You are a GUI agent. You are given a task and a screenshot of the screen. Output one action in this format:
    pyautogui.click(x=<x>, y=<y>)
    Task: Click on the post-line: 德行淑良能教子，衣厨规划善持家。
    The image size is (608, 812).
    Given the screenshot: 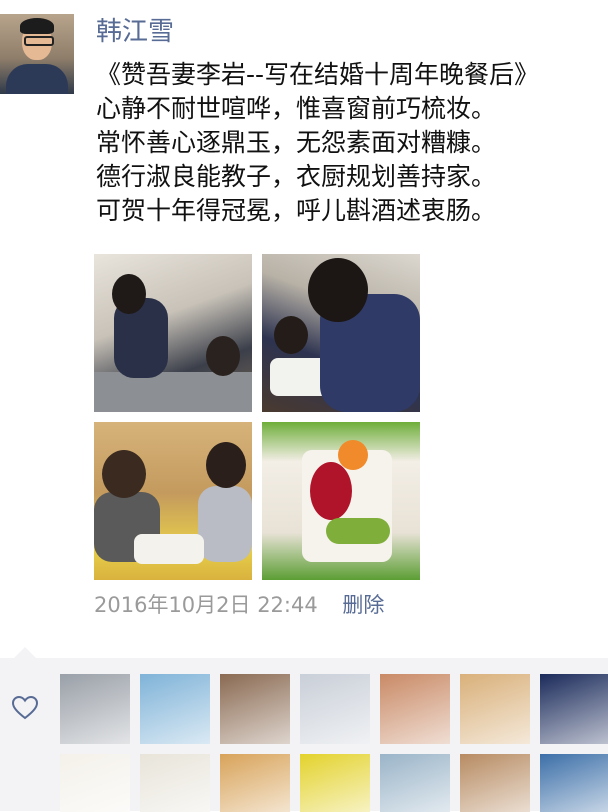 What is the action you would take?
    pyautogui.click(x=296, y=176)
    